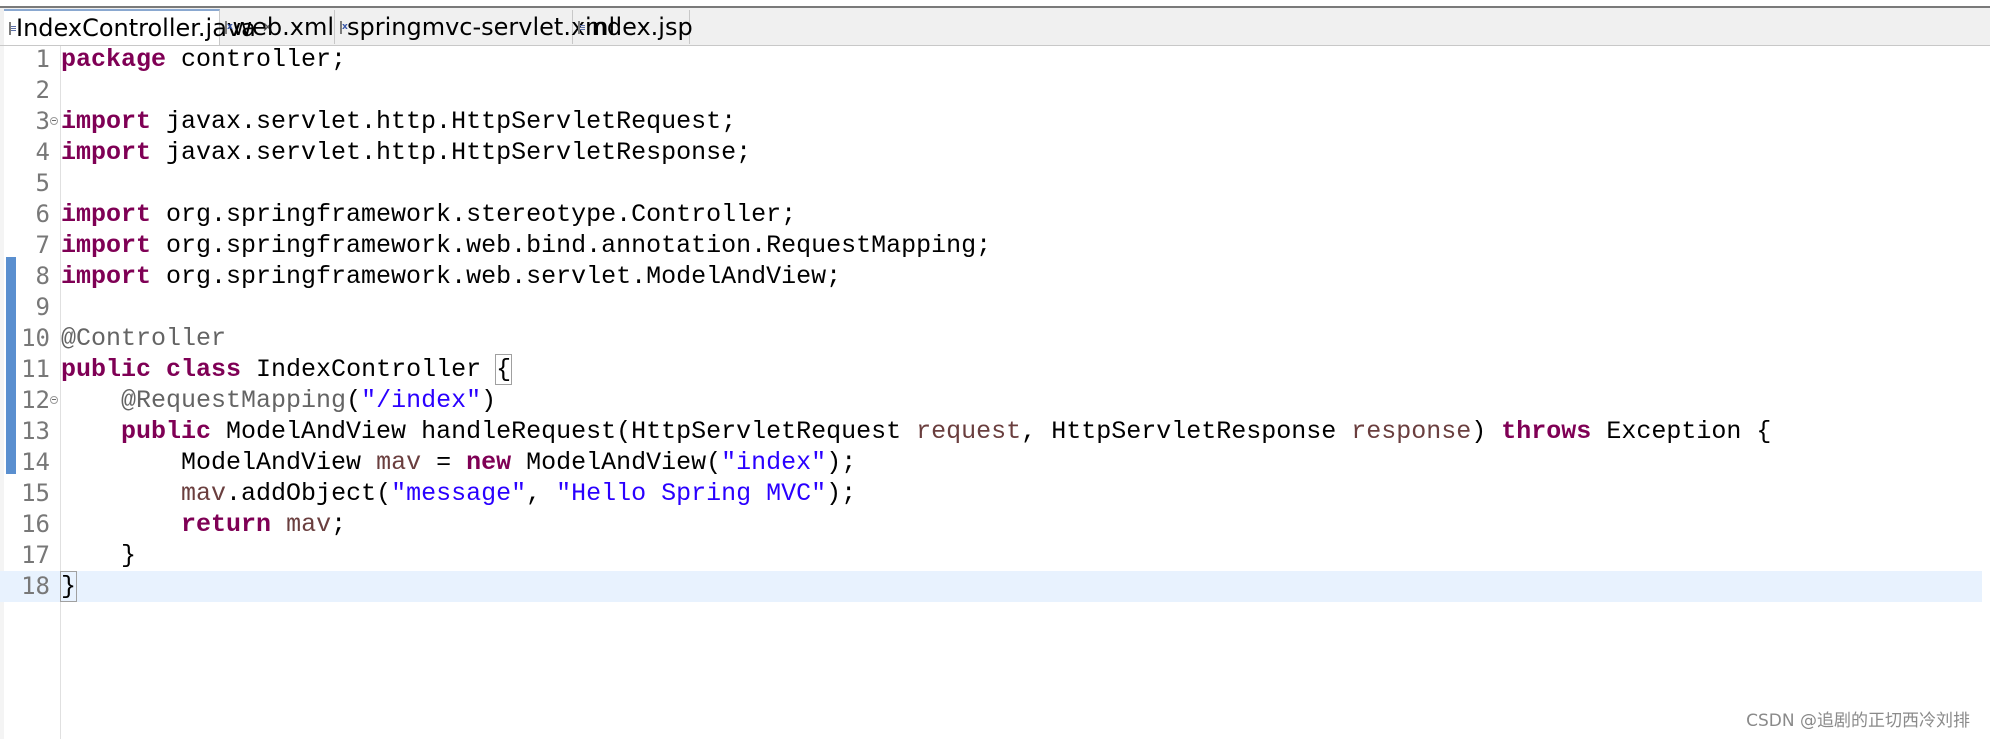  Describe the element at coordinates (35, 369) in the screenshot. I see `line-number: 11` at that location.